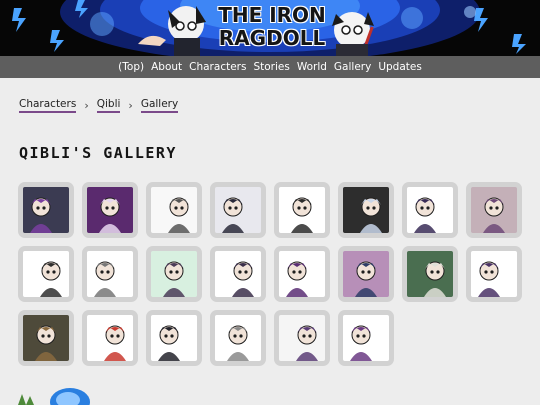 Image resolution: width=540 pixels, height=405 pixels. I want to click on page-title: QIBLI'S GALLERY, so click(98, 153).